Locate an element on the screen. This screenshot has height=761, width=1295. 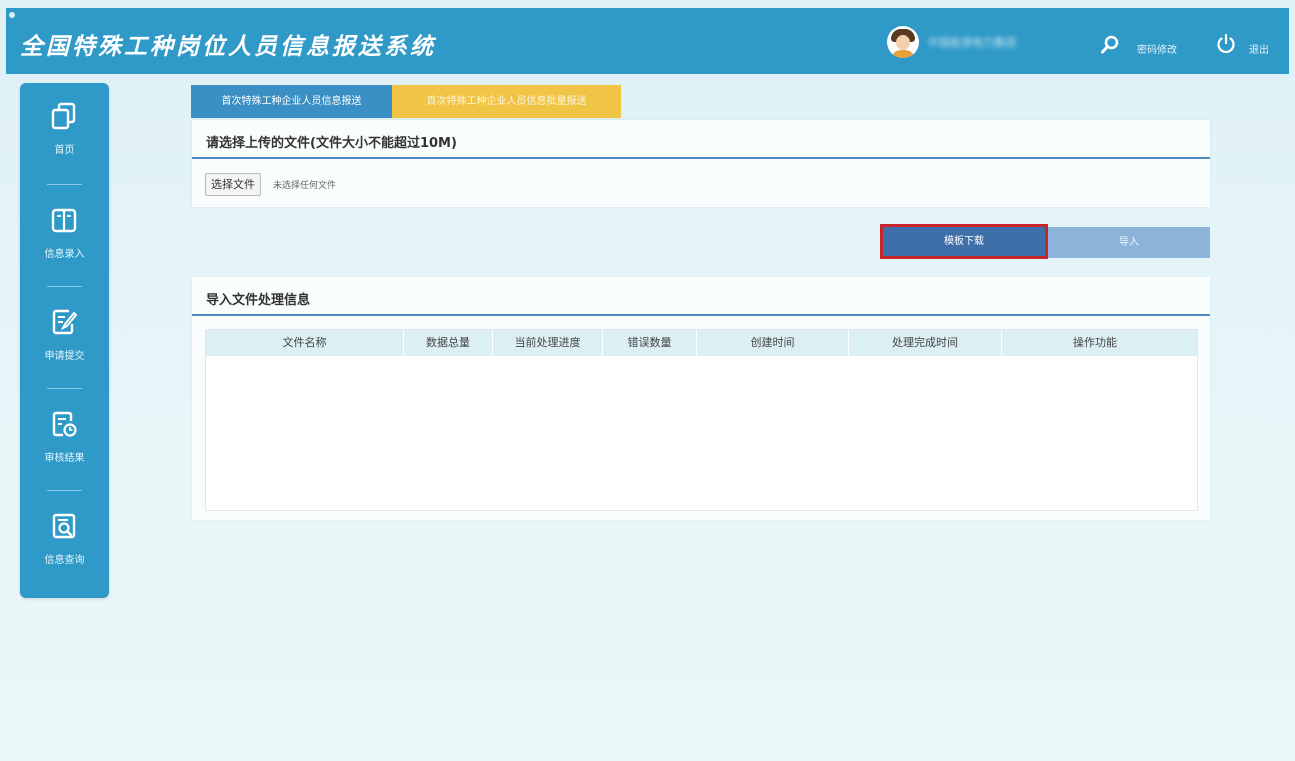
sidebar-item-info-query: 信息查询 is located at coordinates (64, 539).